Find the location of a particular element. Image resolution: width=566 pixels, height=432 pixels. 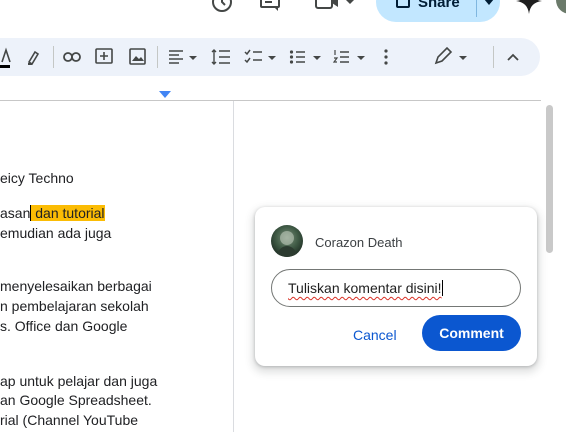

line-spacing-icon is located at coordinates (221, 57).